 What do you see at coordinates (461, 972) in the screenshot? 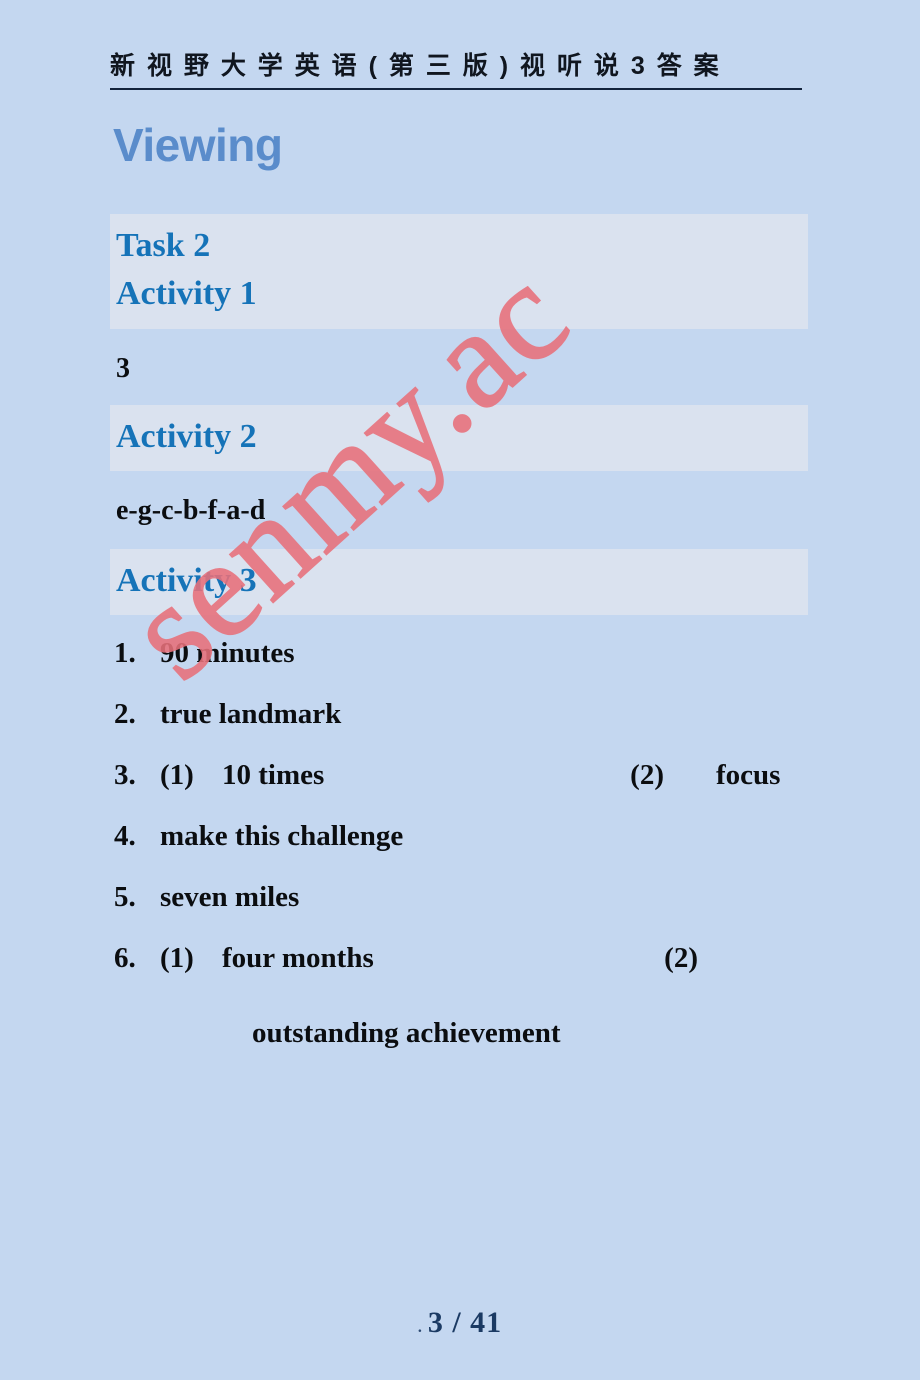
I see `list-item: 6. (1) four months (2)` at bounding box center [461, 972].